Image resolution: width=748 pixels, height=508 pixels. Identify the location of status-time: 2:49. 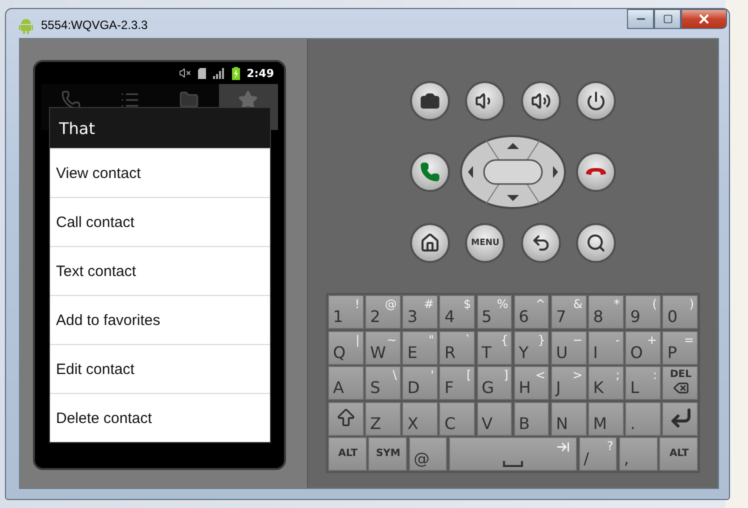
(260, 73).